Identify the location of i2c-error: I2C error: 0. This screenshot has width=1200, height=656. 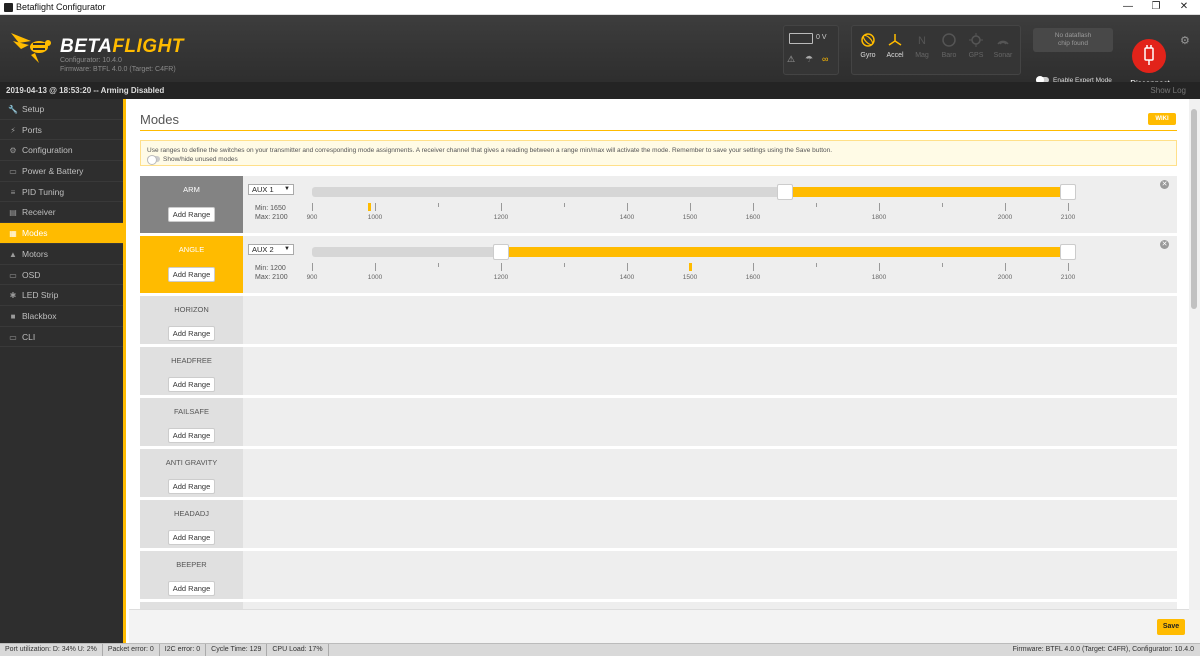
(183, 650).